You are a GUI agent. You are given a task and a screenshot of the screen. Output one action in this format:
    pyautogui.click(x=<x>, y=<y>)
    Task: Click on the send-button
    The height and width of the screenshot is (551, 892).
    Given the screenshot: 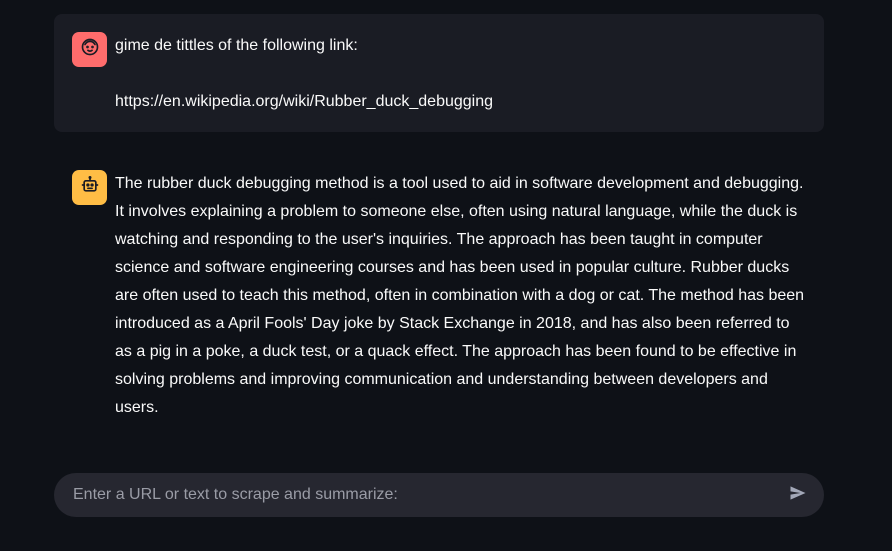 What is the action you would take?
    pyautogui.click(x=798, y=495)
    